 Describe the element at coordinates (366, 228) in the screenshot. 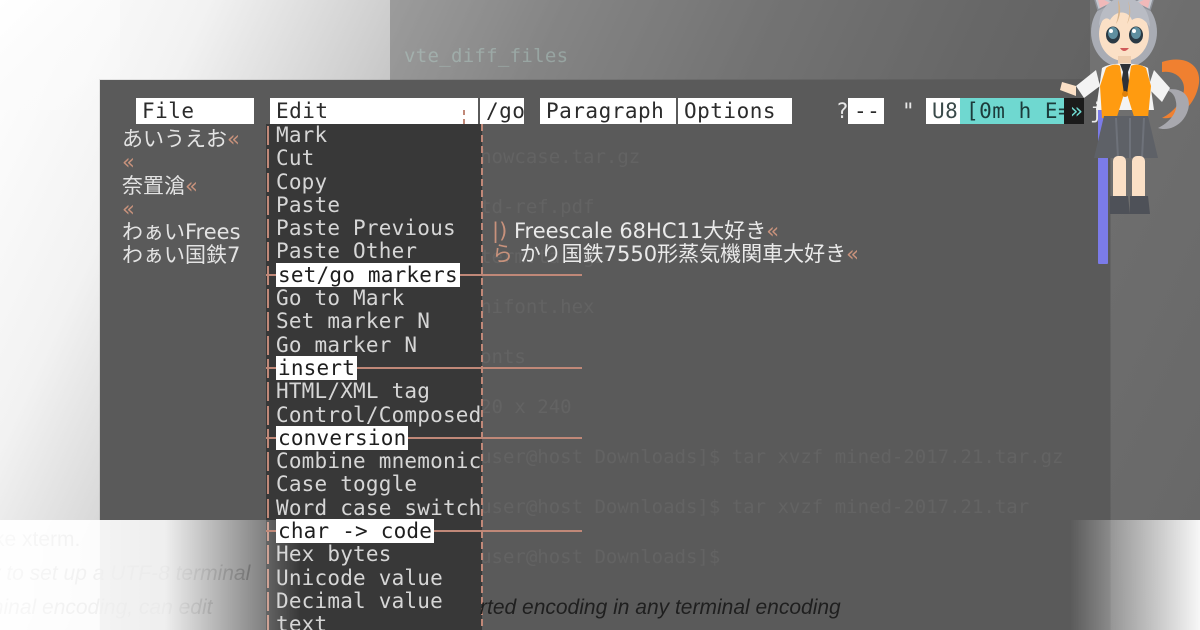

I see `menu-item-label: Paste Previous` at that location.